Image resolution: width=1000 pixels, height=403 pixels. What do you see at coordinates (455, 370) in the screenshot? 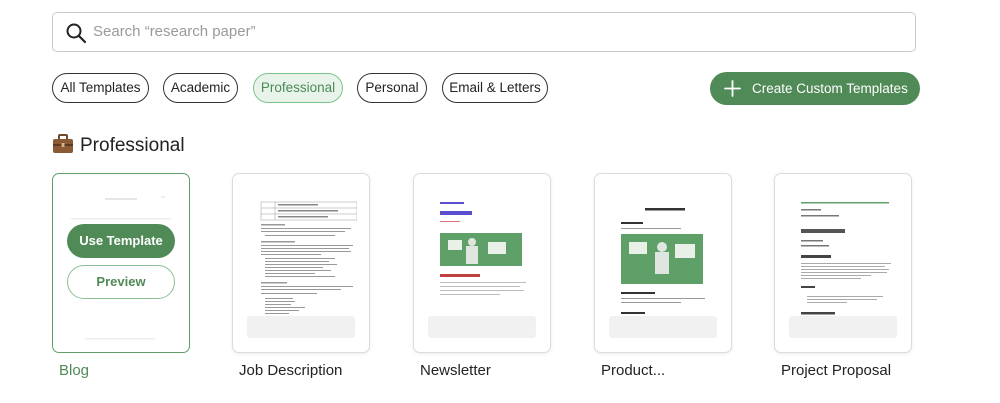
I see `card-label-newsletter: Newsletter` at bounding box center [455, 370].